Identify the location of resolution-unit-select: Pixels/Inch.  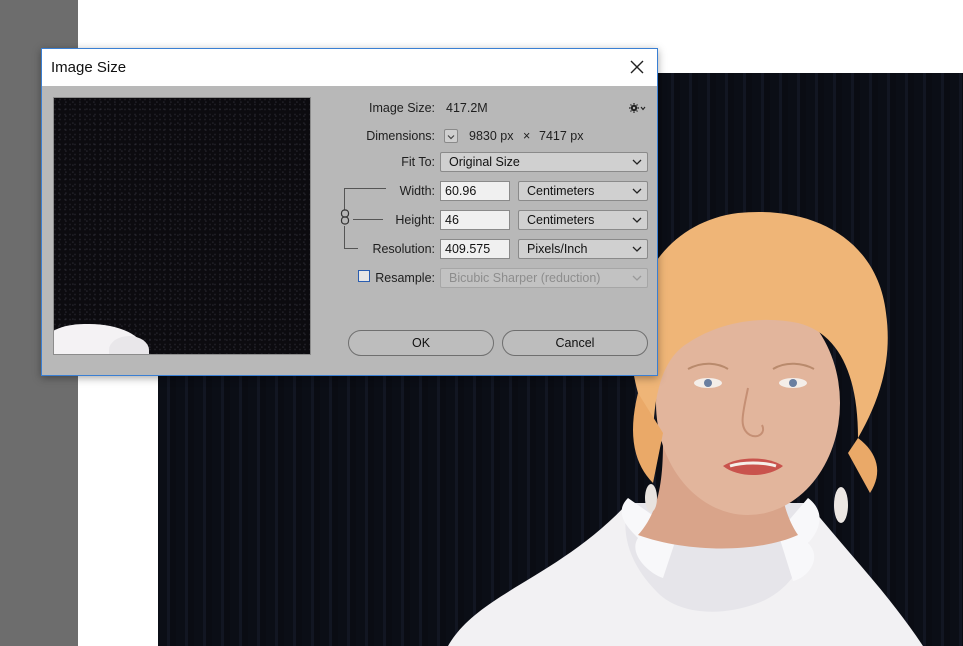
(583, 249).